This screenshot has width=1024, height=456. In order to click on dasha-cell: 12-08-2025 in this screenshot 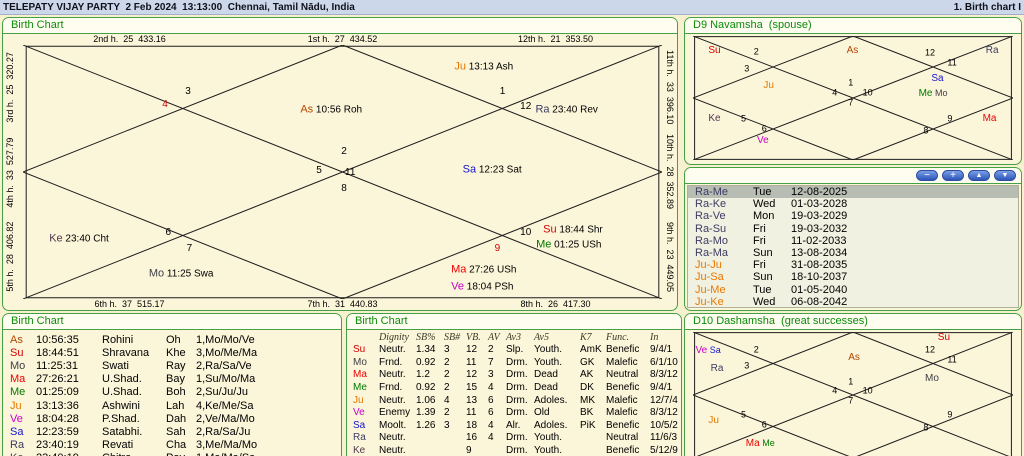, I will do `click(819, 192)`.